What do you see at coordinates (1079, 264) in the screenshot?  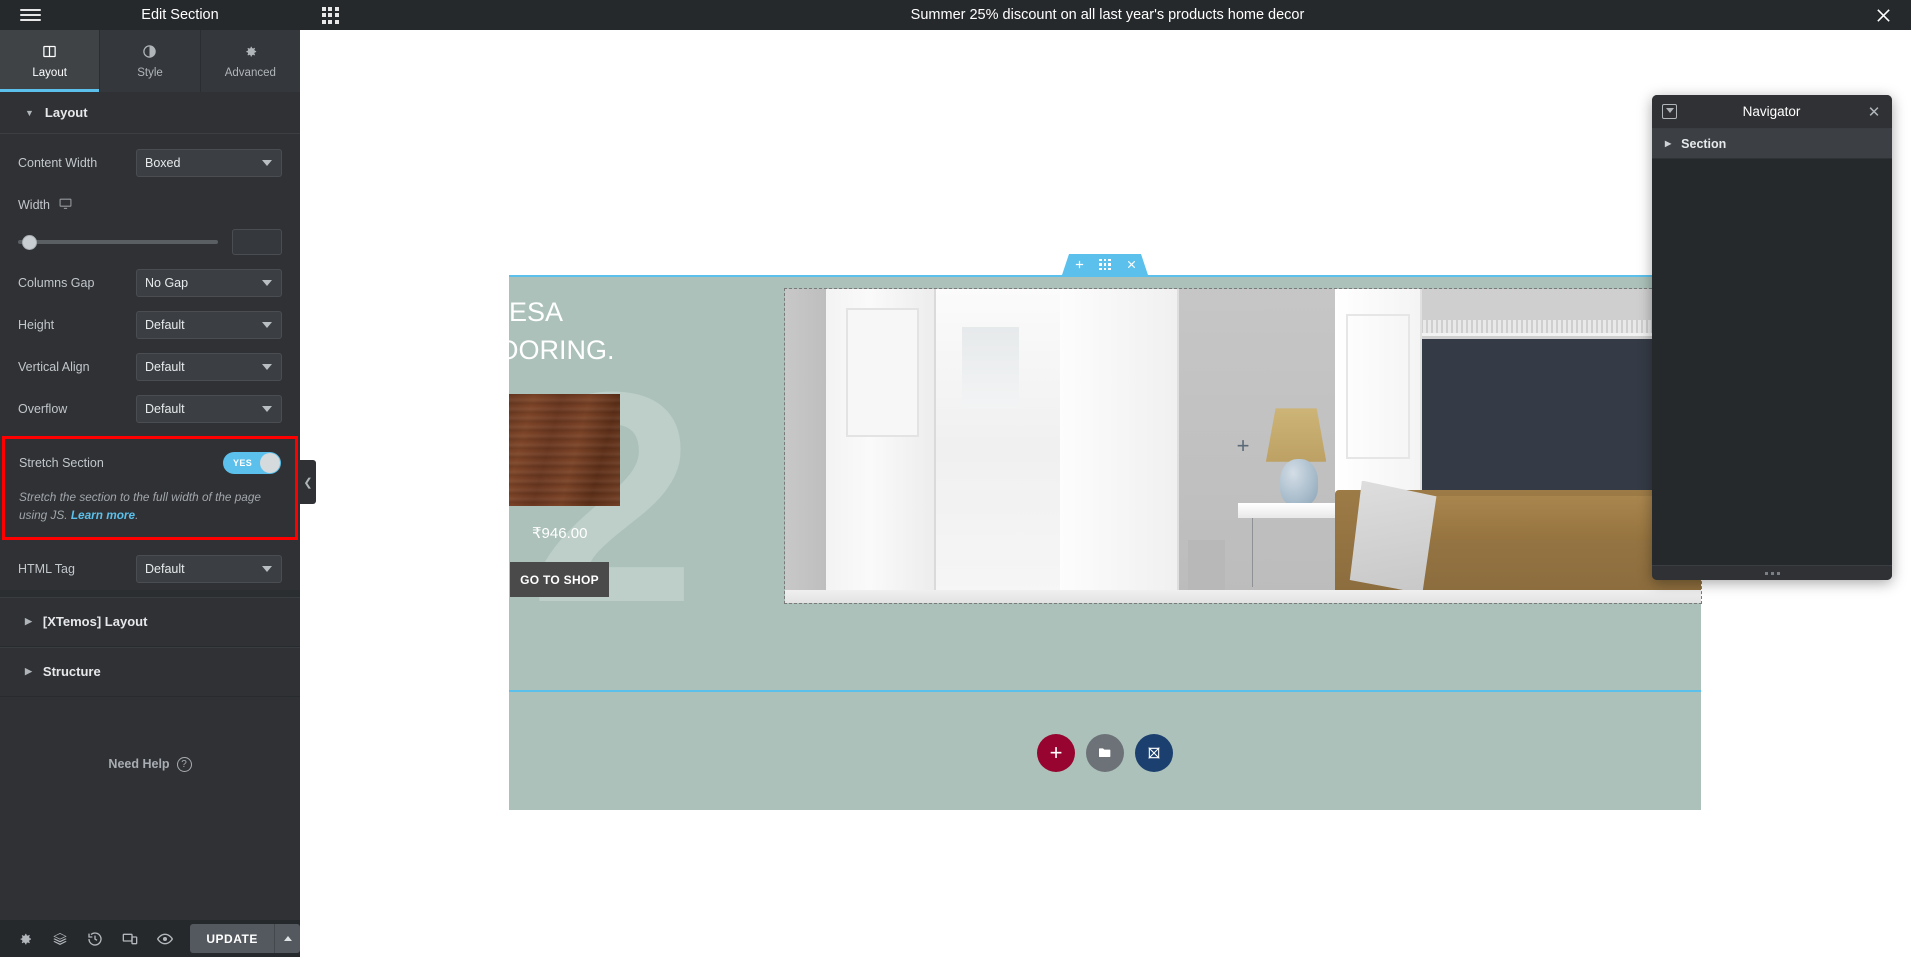 I see `section-add-icon` at bounding box center [1079, 264].